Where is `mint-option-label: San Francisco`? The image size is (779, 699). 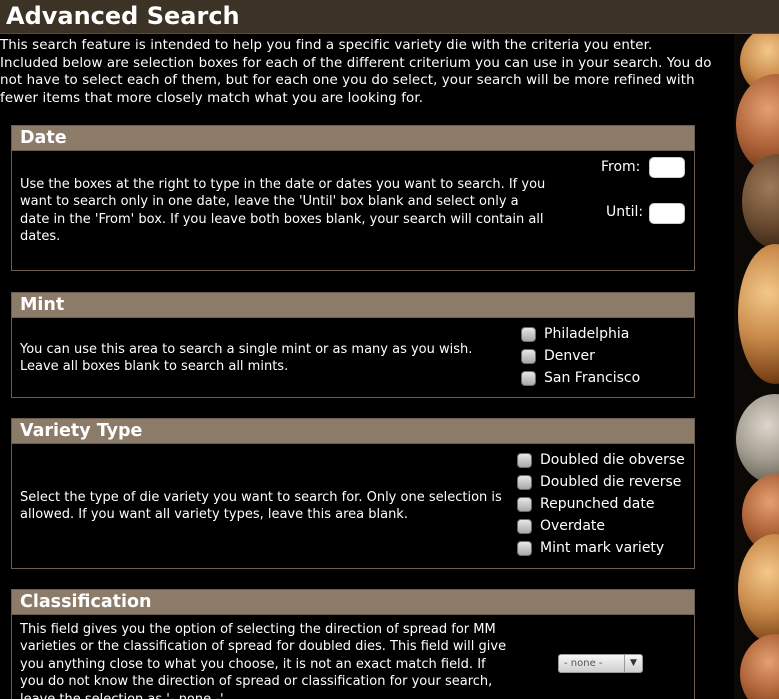 mint-option-label: San Francisco is located at coordinates (592, 378).